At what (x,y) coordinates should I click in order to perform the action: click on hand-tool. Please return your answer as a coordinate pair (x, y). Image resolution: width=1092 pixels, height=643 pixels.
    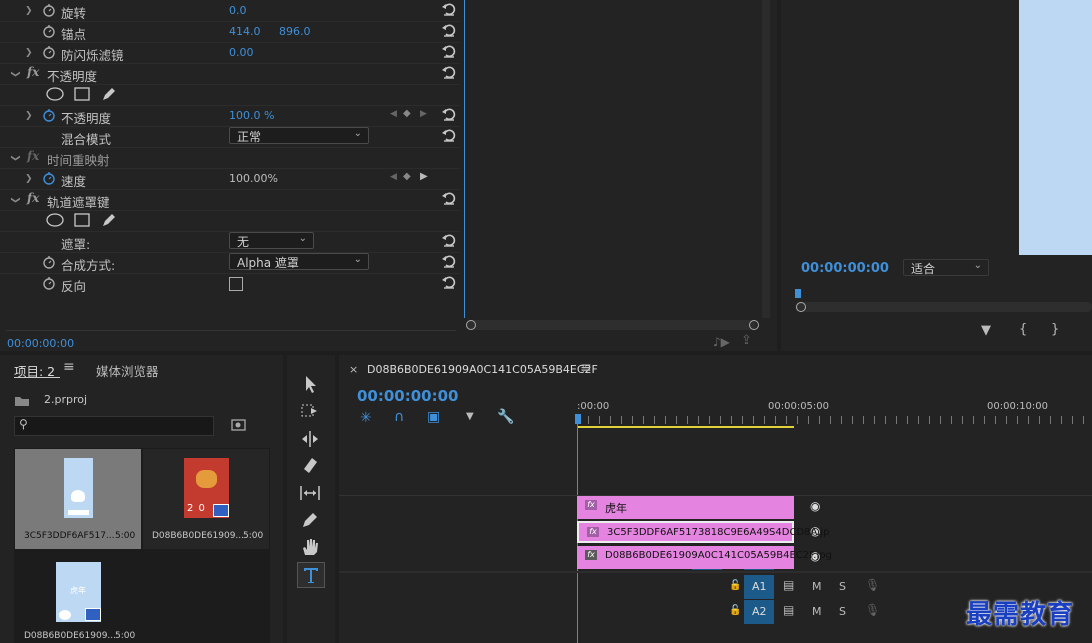
    Looking at the image, I should click on (310, 547).